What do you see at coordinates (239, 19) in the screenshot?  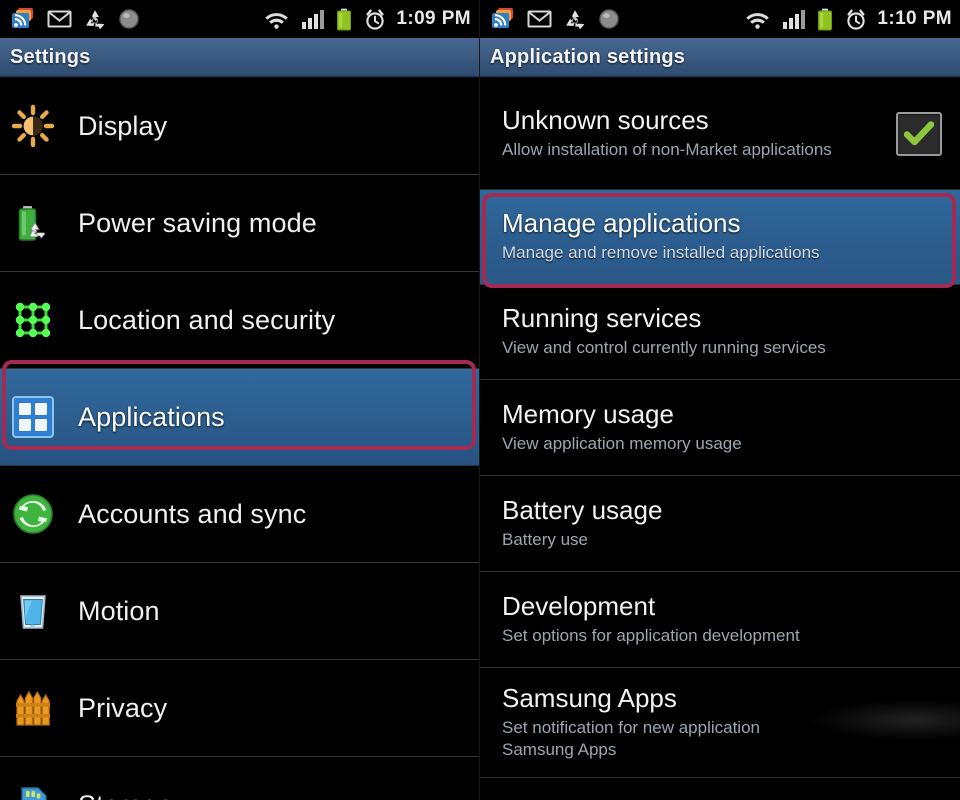 I see `left-status-bar: 1:09 PM` at bounding box center [239, 19].